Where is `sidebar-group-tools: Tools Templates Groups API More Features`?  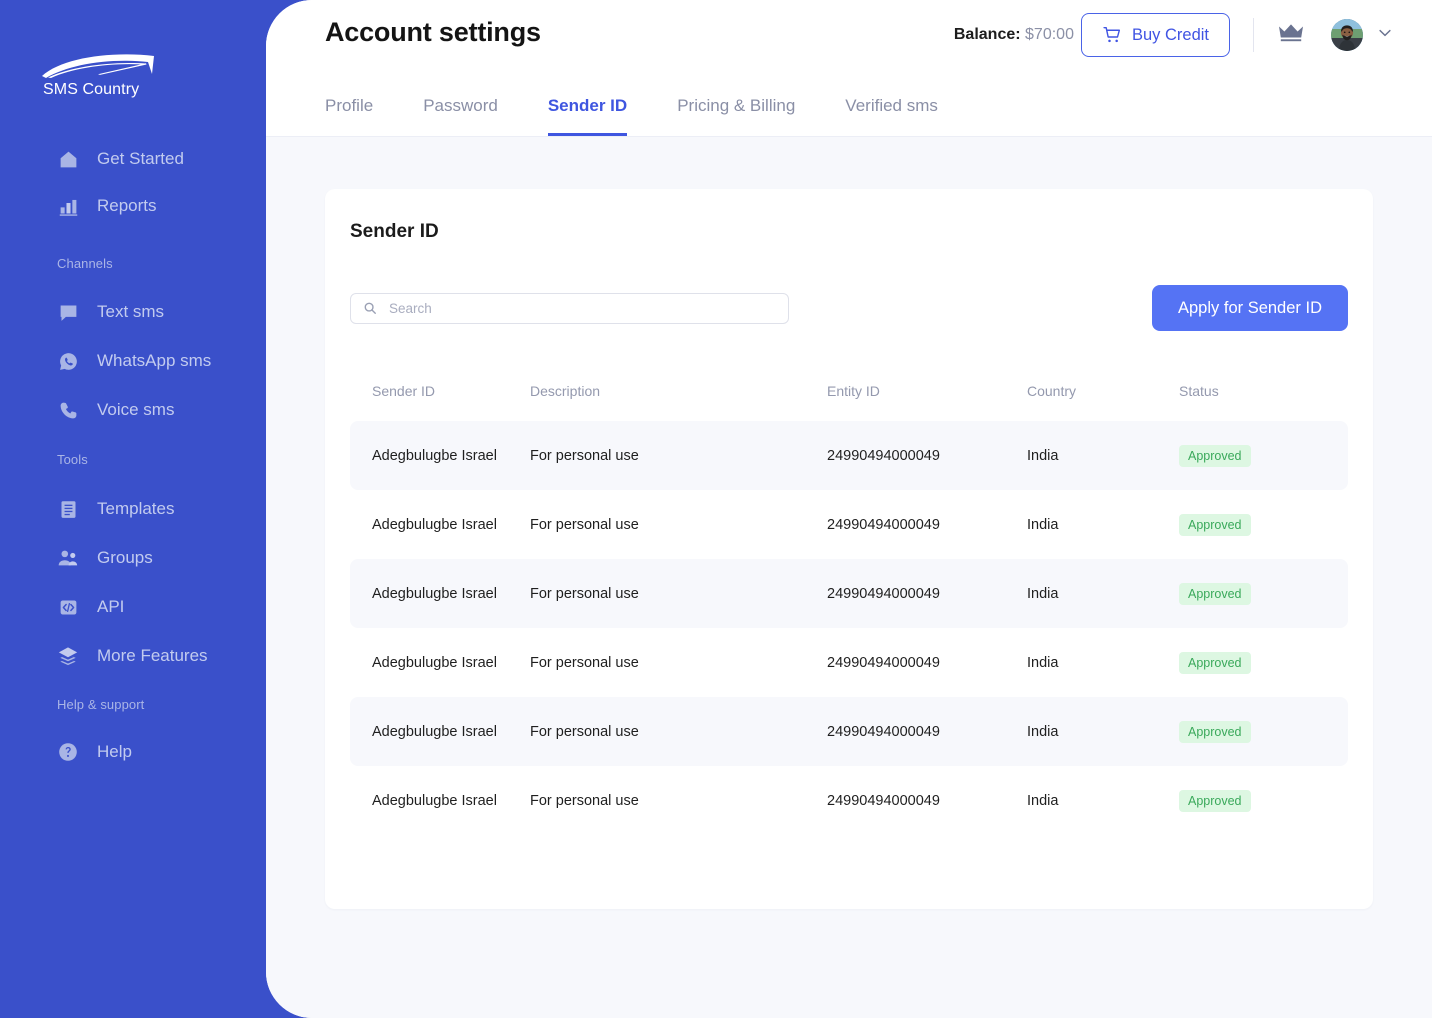 sidebar-group-tools: Tools Templates Groups API More Features is located at coordinates (150, 563).